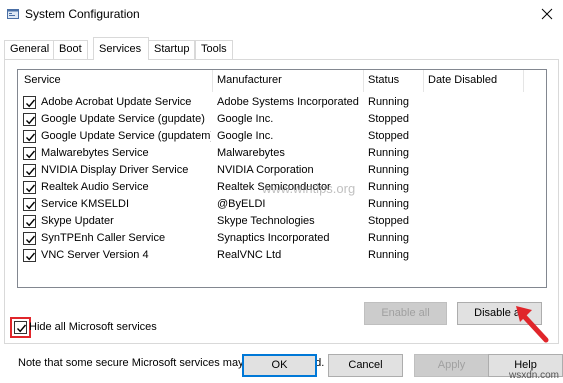 This screenshot has width=563, height=383. I want to click on close-button, so click(548, 14).